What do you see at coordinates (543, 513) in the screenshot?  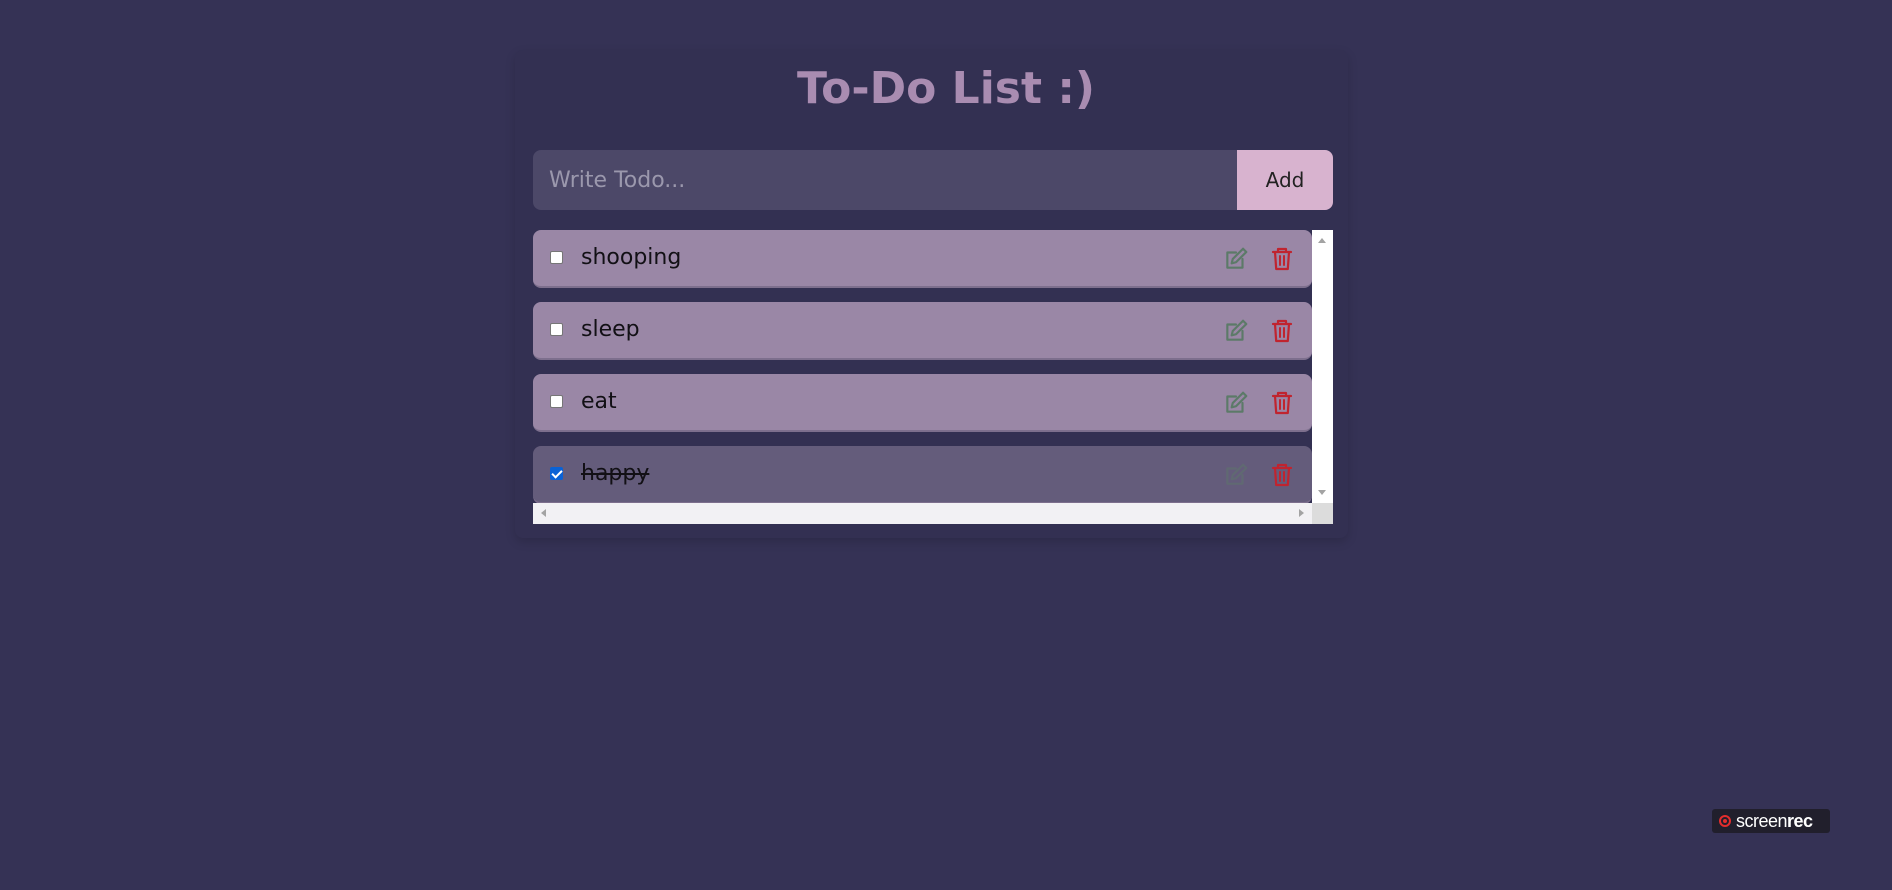 I see `scroll-left-icon` at bounding box center [543, 513].